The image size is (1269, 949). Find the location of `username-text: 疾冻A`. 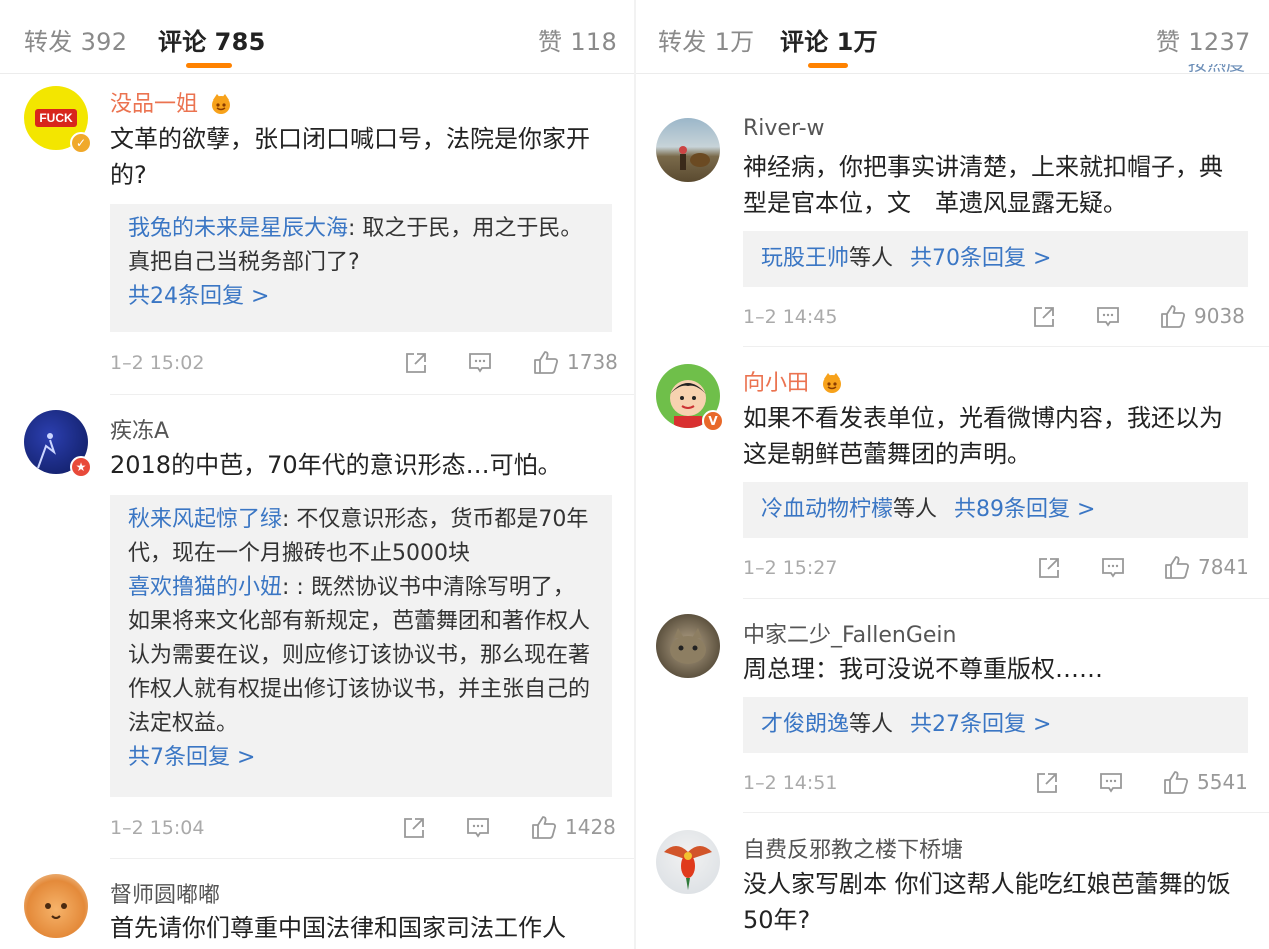

username-text: 疾冻A is located at coordinates (140, 431).